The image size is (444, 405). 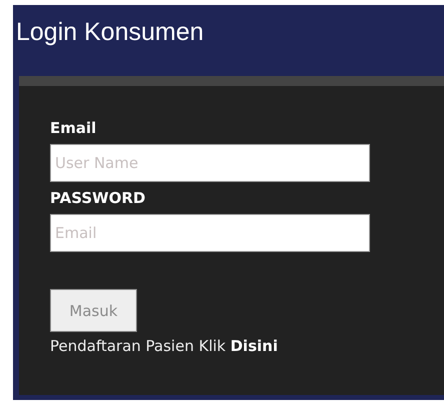 I want to click on input-field: Email, so click(x=210, y=233).